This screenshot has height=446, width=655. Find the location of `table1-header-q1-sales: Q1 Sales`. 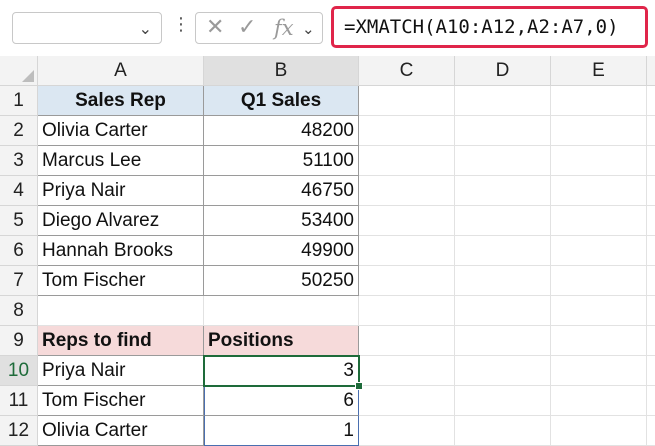

table1-header-q1-sales: Q1 Sales is located at coordinates (281, 101).